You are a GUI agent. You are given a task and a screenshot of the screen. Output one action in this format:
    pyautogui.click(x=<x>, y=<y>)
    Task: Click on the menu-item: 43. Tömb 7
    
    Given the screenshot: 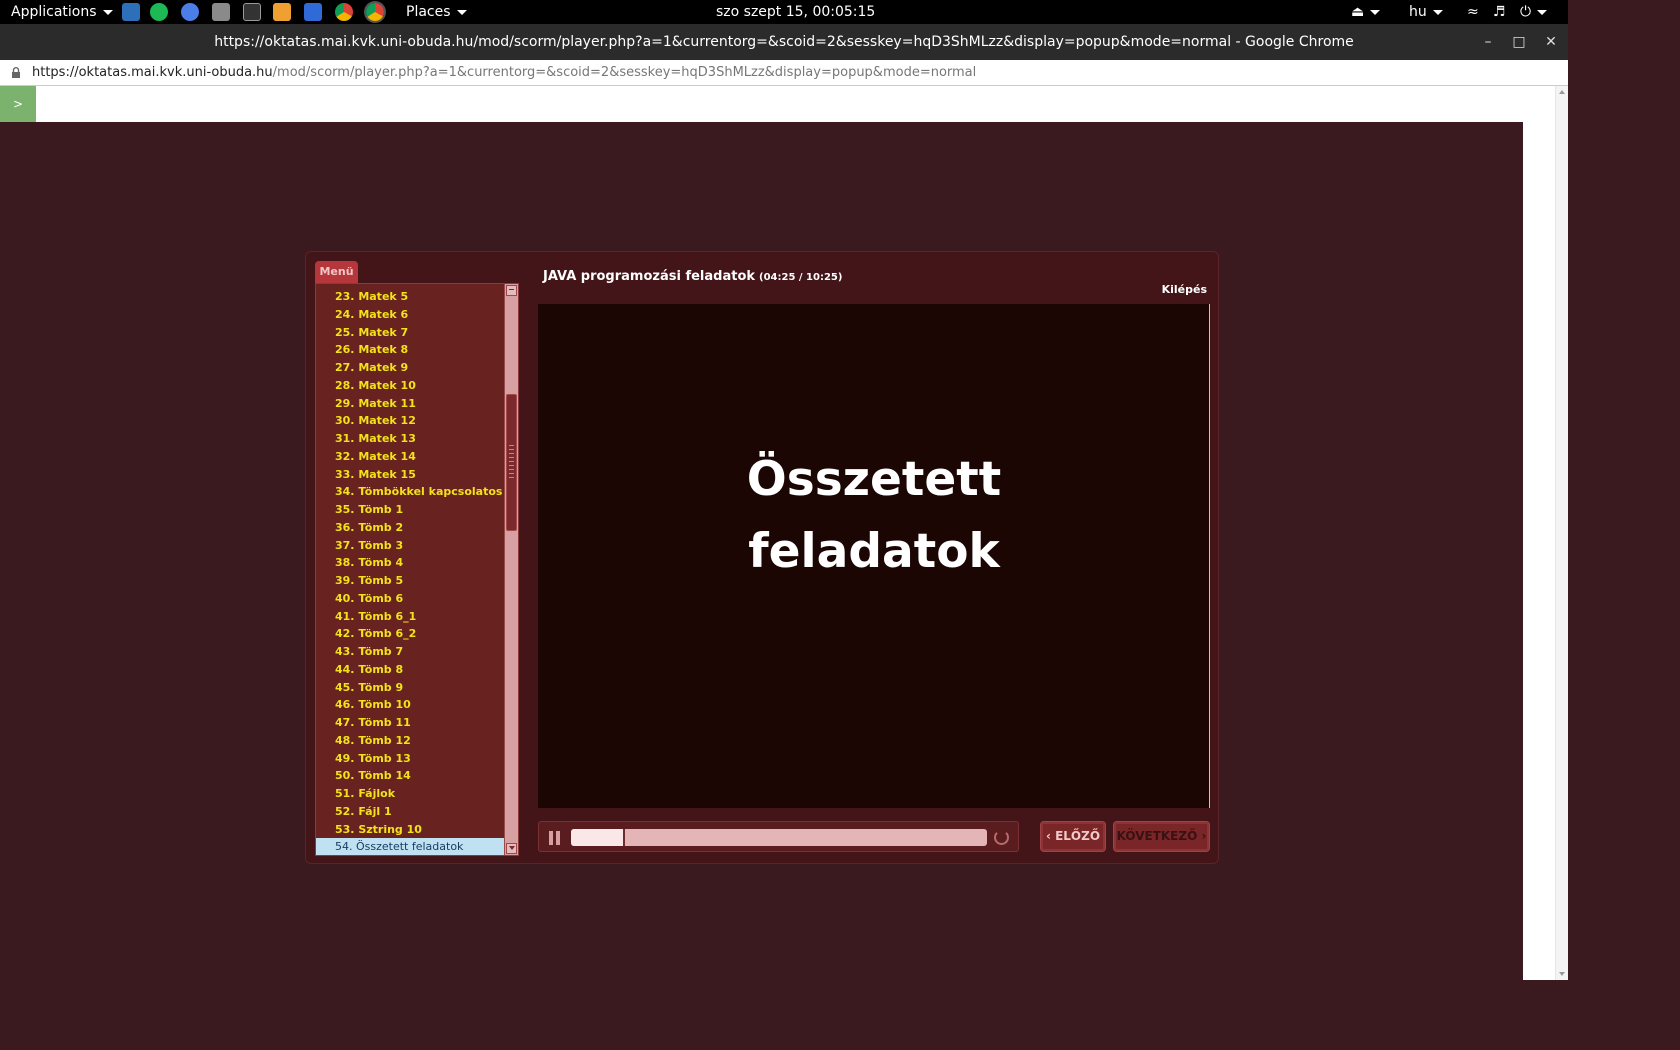 What is the action you would take?
    pyautogui.click(x=410, y=652)
    